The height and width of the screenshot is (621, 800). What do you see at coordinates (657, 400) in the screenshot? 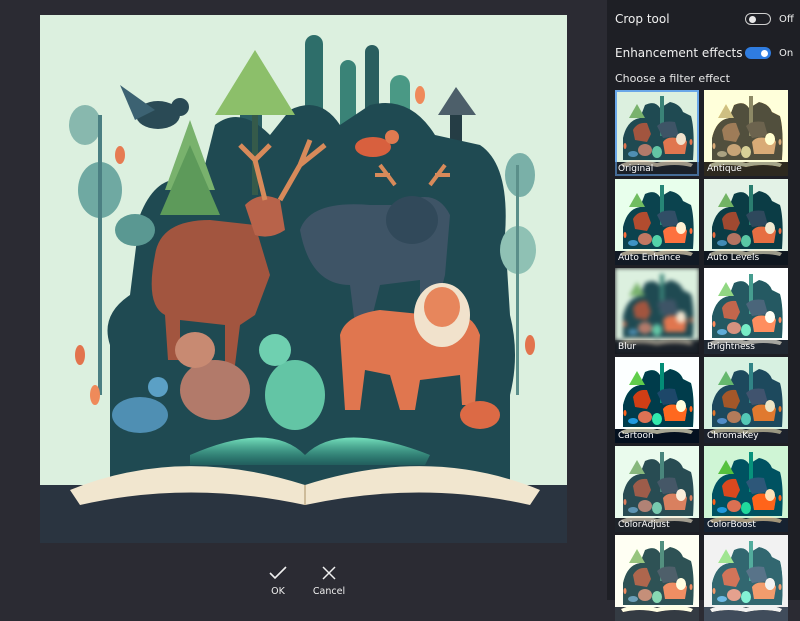
I see `filter-thumb-cartoon: Cartoon` at bounding box center [657, 400].